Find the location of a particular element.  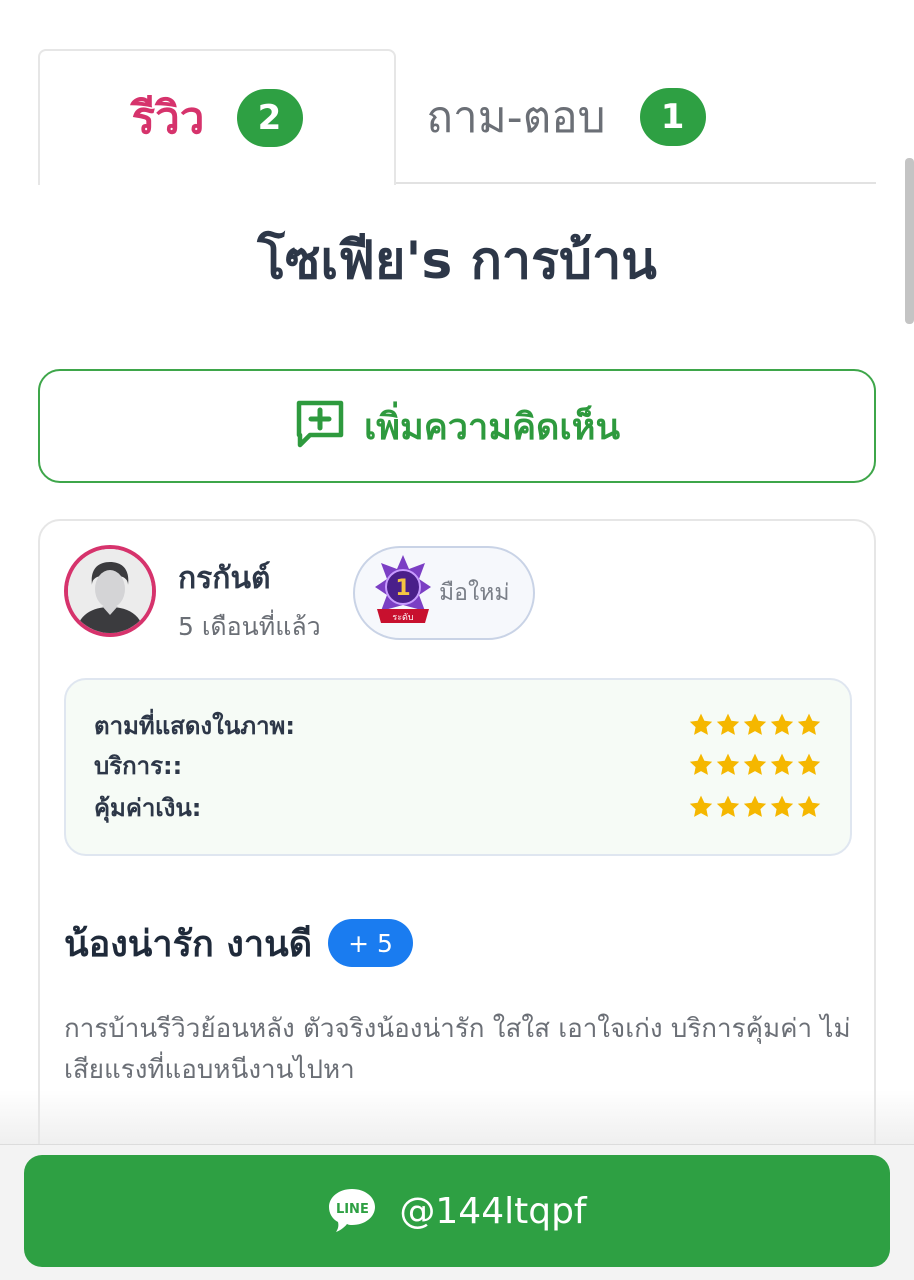

tab-qa-count: 1 is located at coordinates (672, 117).